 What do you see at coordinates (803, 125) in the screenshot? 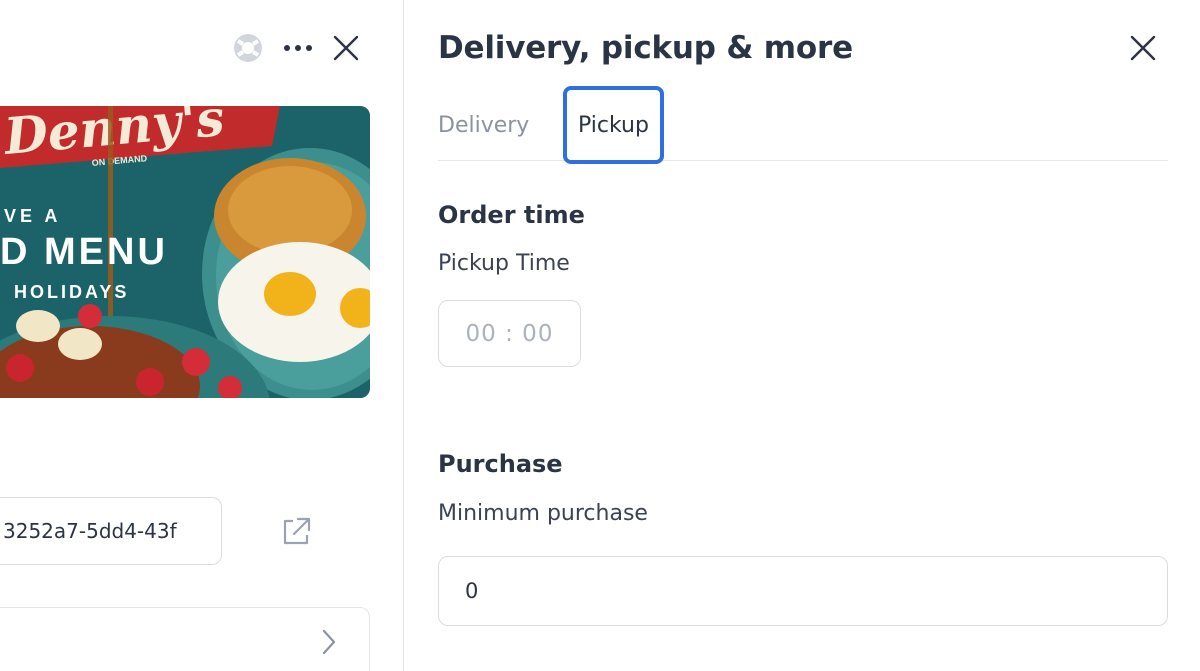
I see `tab-bar: Delivery Pickup` at bounding box center [803, 125].